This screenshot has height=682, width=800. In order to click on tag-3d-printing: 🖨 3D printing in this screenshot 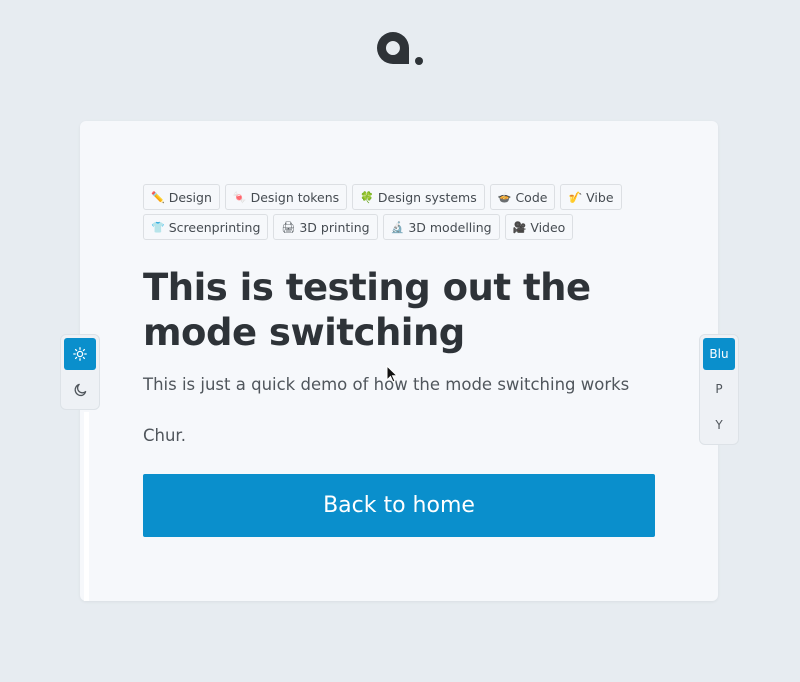, I will do `click(325, 227)`.